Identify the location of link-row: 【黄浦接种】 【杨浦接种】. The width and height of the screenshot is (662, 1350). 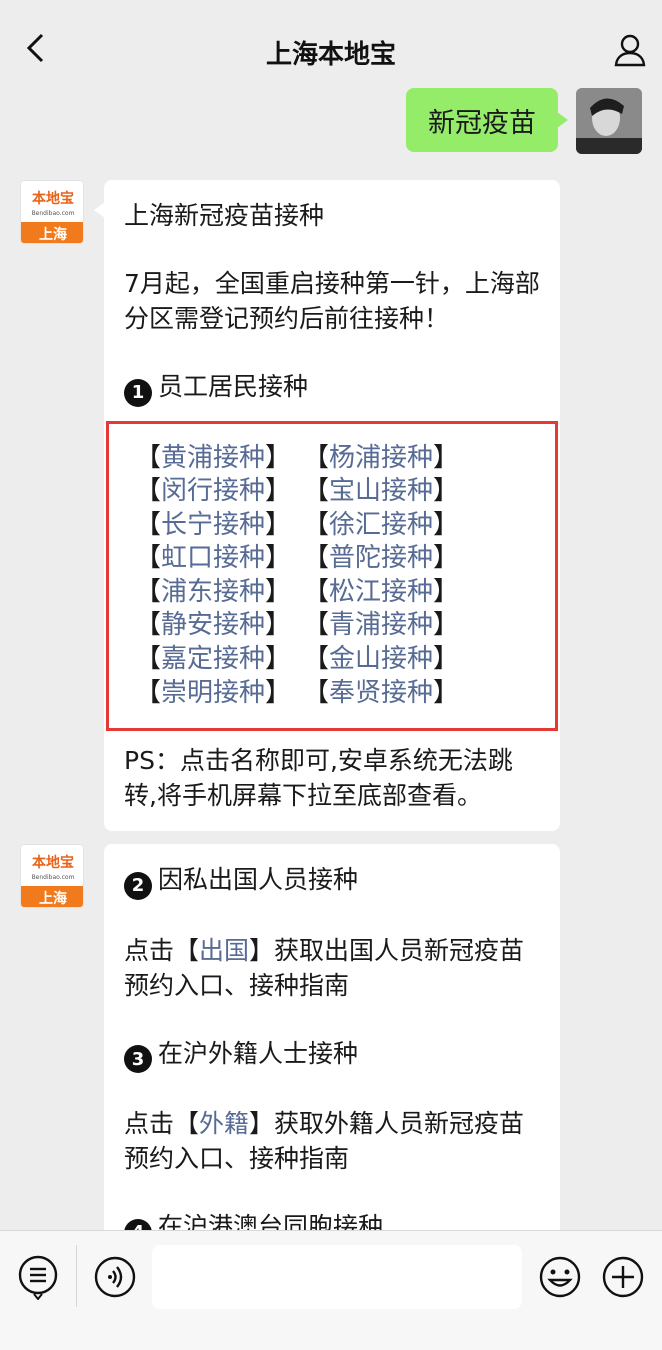
(345, 459).